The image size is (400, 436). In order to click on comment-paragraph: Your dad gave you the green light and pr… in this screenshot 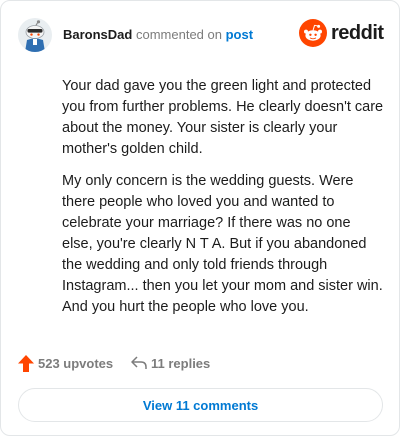, I will do `click(223, 117)`.